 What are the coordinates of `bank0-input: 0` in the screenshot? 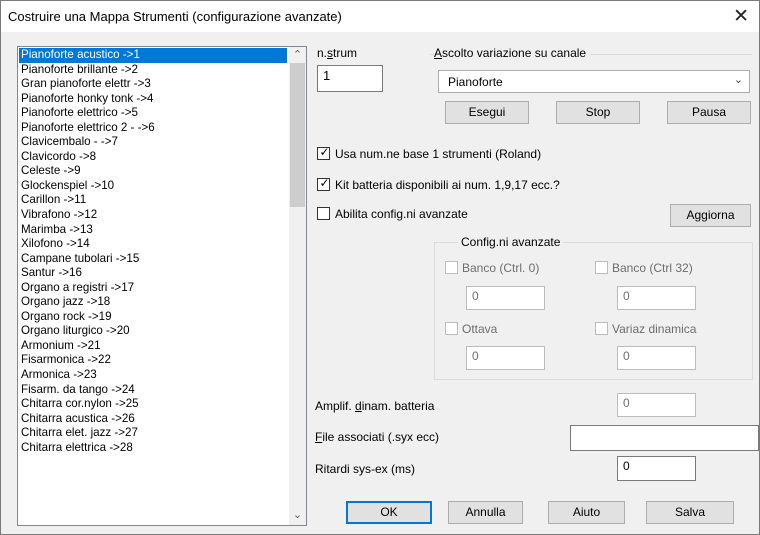 It's located at (505, 298).